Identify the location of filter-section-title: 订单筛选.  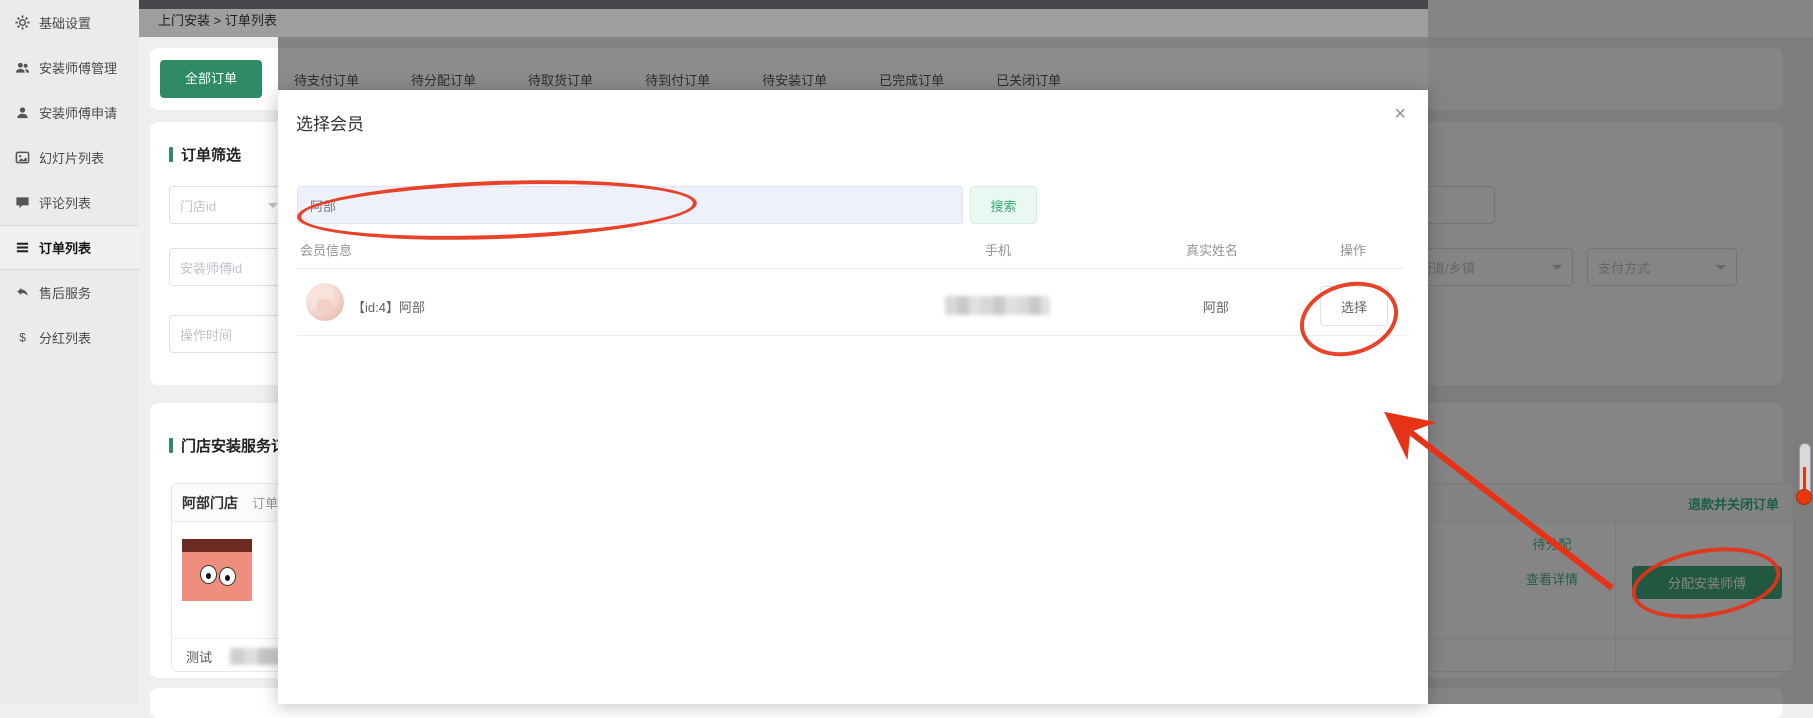
(205, 154).